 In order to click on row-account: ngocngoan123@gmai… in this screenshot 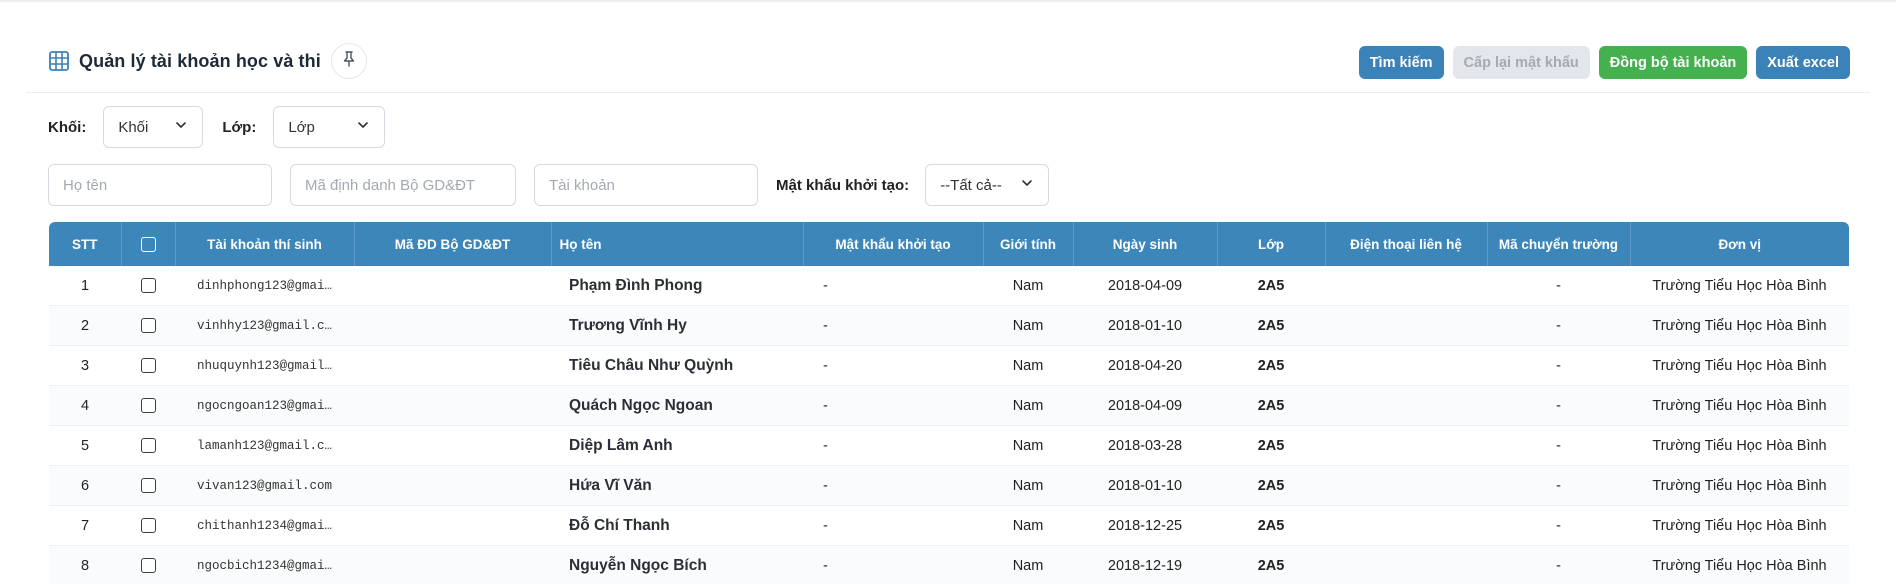, I will do `click(264, 406)`.